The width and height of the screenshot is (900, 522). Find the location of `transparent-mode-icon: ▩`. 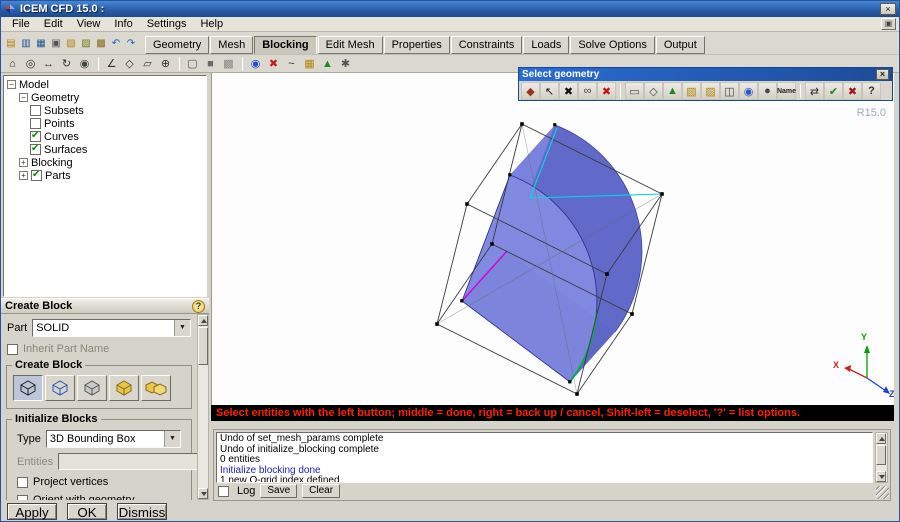

transparent-mode-icon: ▩ is located at coordinates (228, 64).